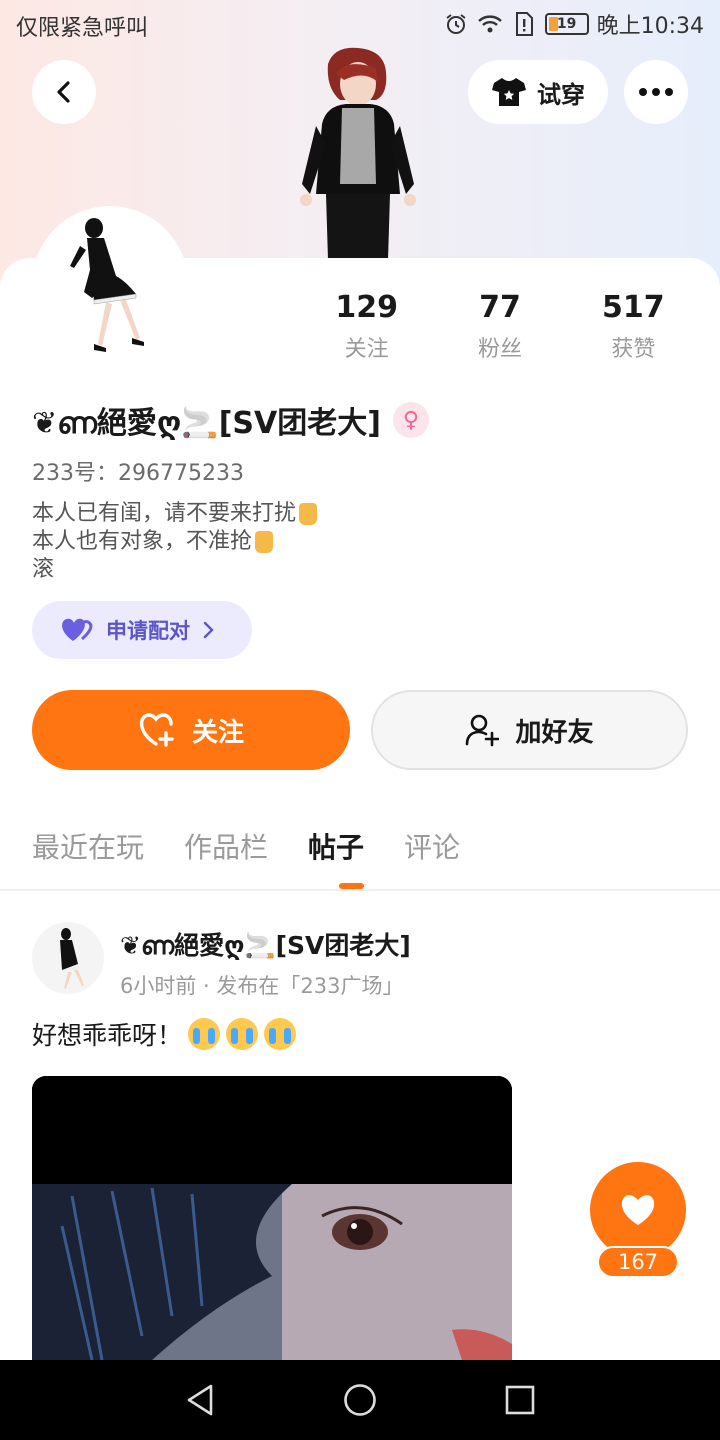  Describe the element at coordinates (206, 423) in the screenshot. I see `nickname: ❦ണ絕愛ღ🚬[SV团老大]` at that location.